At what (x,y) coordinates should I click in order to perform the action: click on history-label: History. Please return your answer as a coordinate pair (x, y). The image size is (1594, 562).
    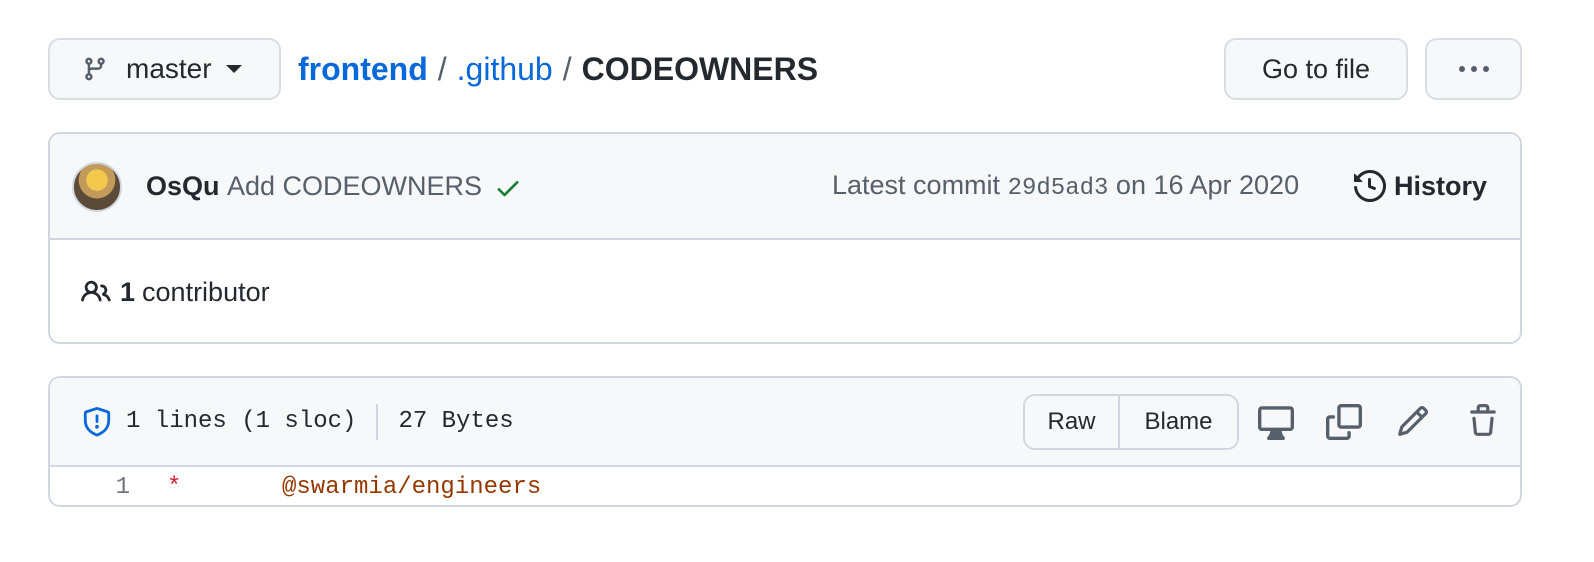
    Looking at the image, I should click on (1441, 185).